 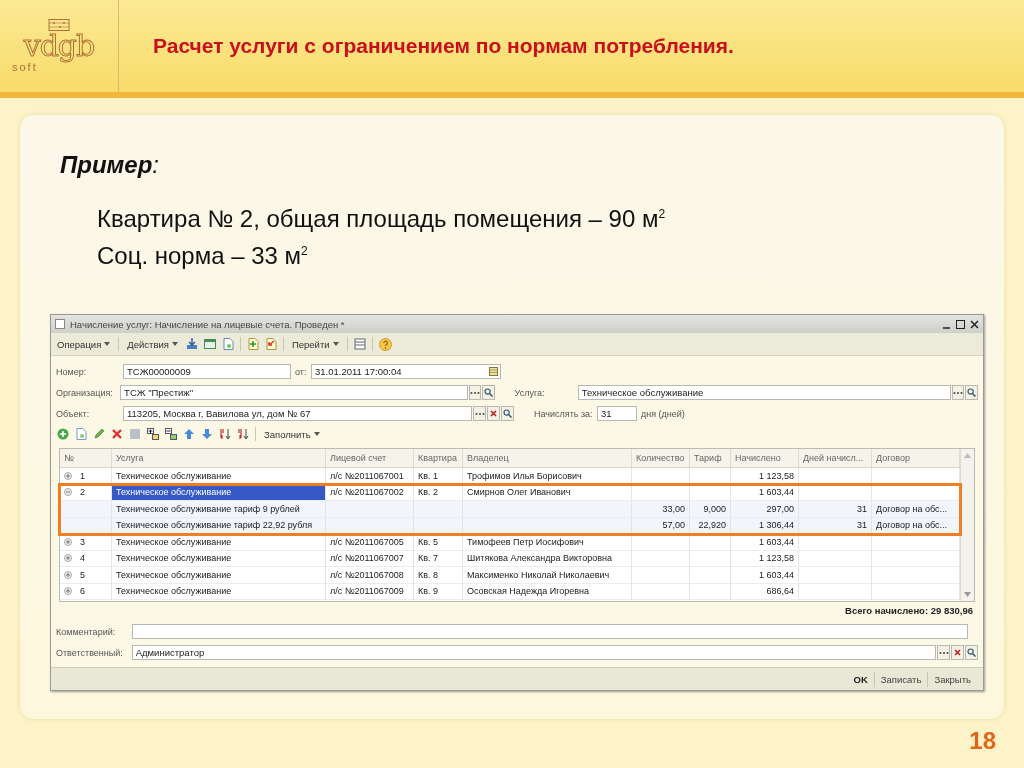 I want to click on maximize-icon, so click(x=960, y=324).